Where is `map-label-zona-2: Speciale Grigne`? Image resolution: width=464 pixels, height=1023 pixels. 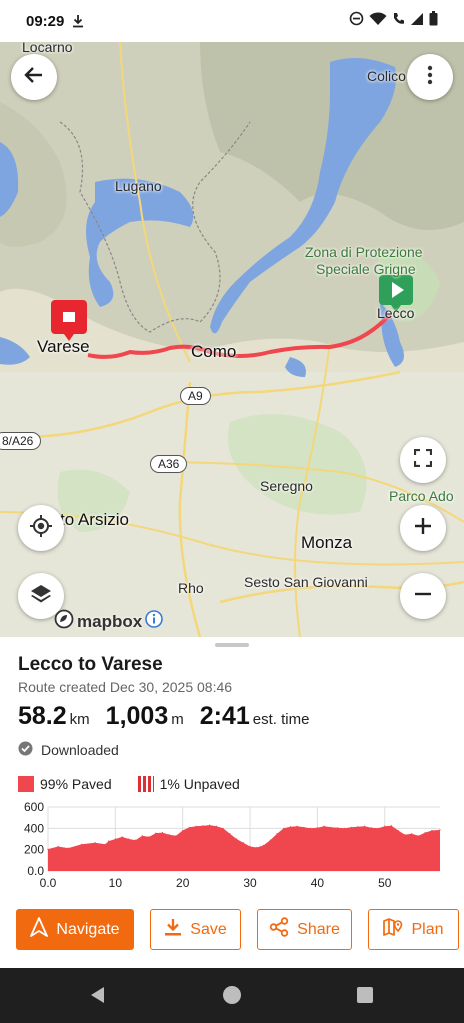
map-label-zona-2: Speciale Grigne is located at coordinates (366, 269).